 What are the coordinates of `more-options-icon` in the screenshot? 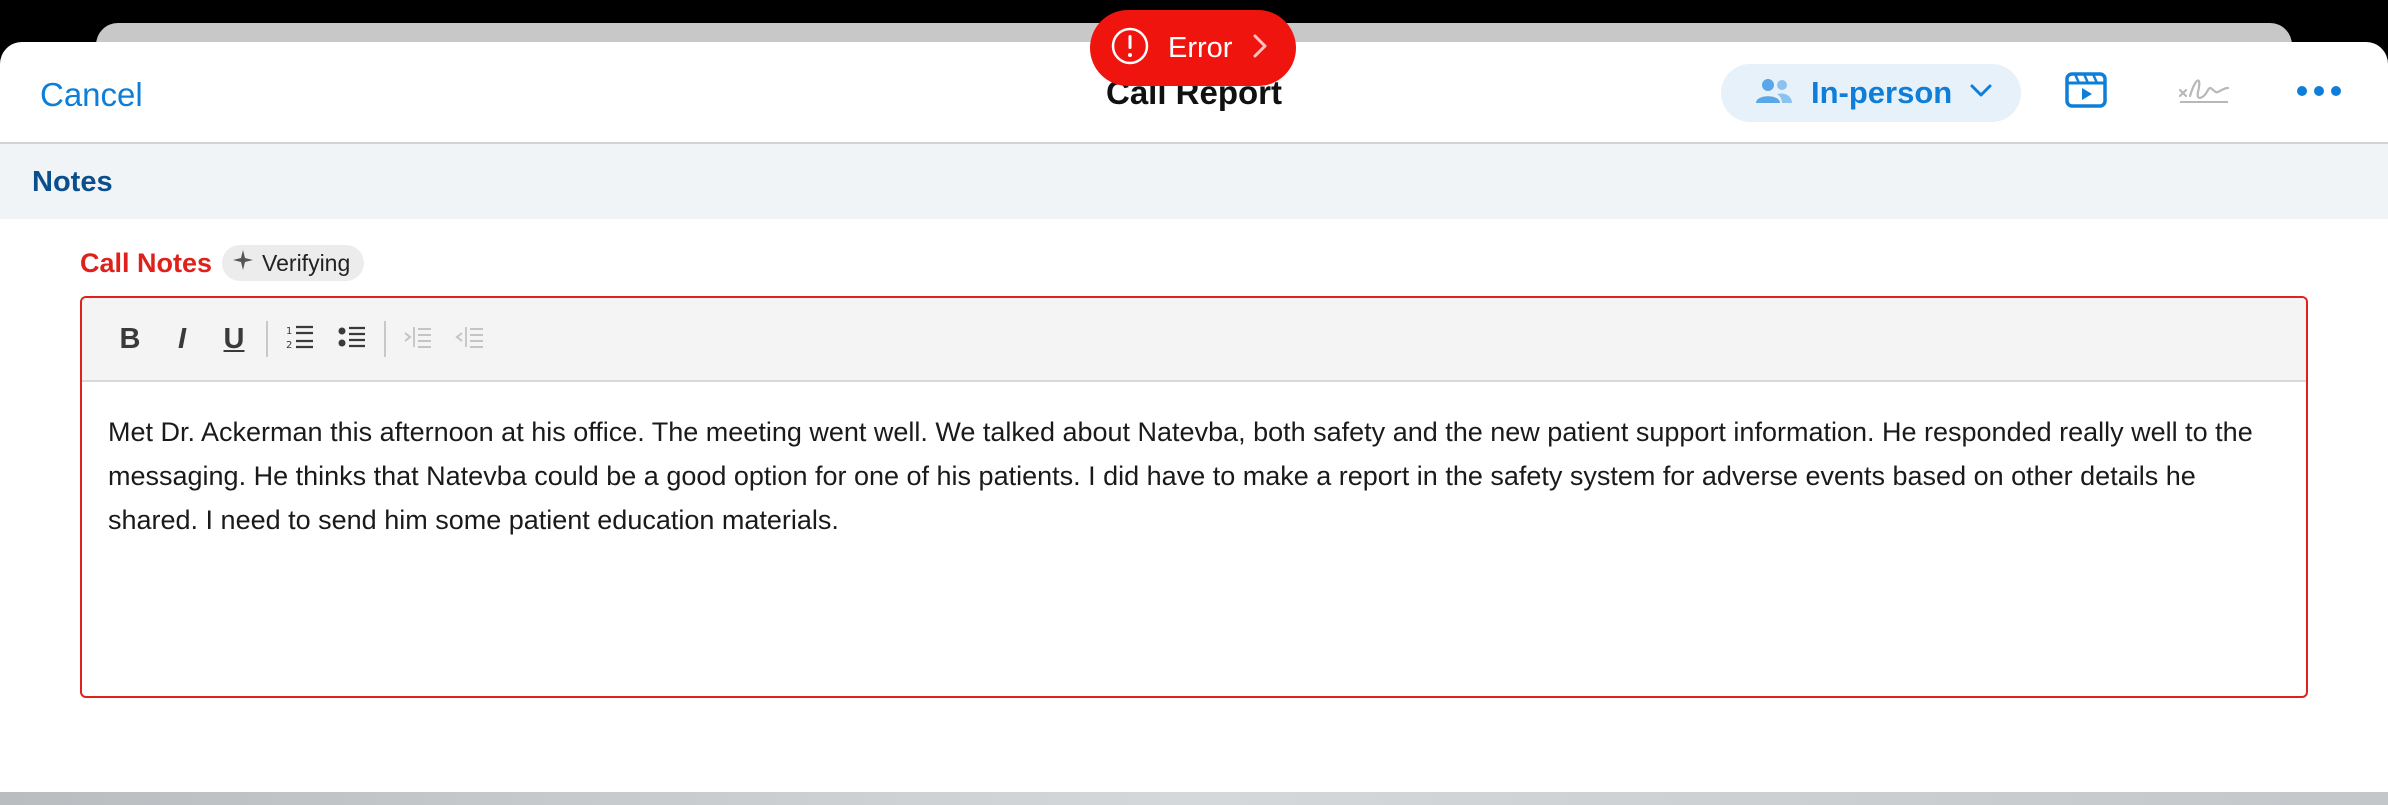 It's located at (2319, 93).